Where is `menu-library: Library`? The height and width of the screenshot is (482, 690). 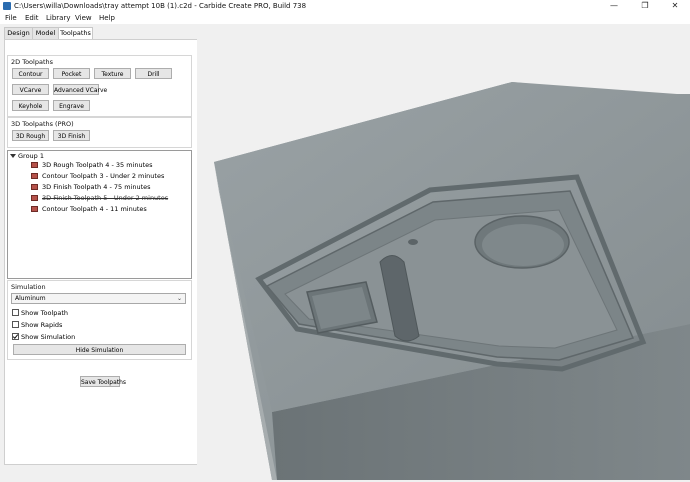
menu-library: Library is located at coordinates (58, 18).